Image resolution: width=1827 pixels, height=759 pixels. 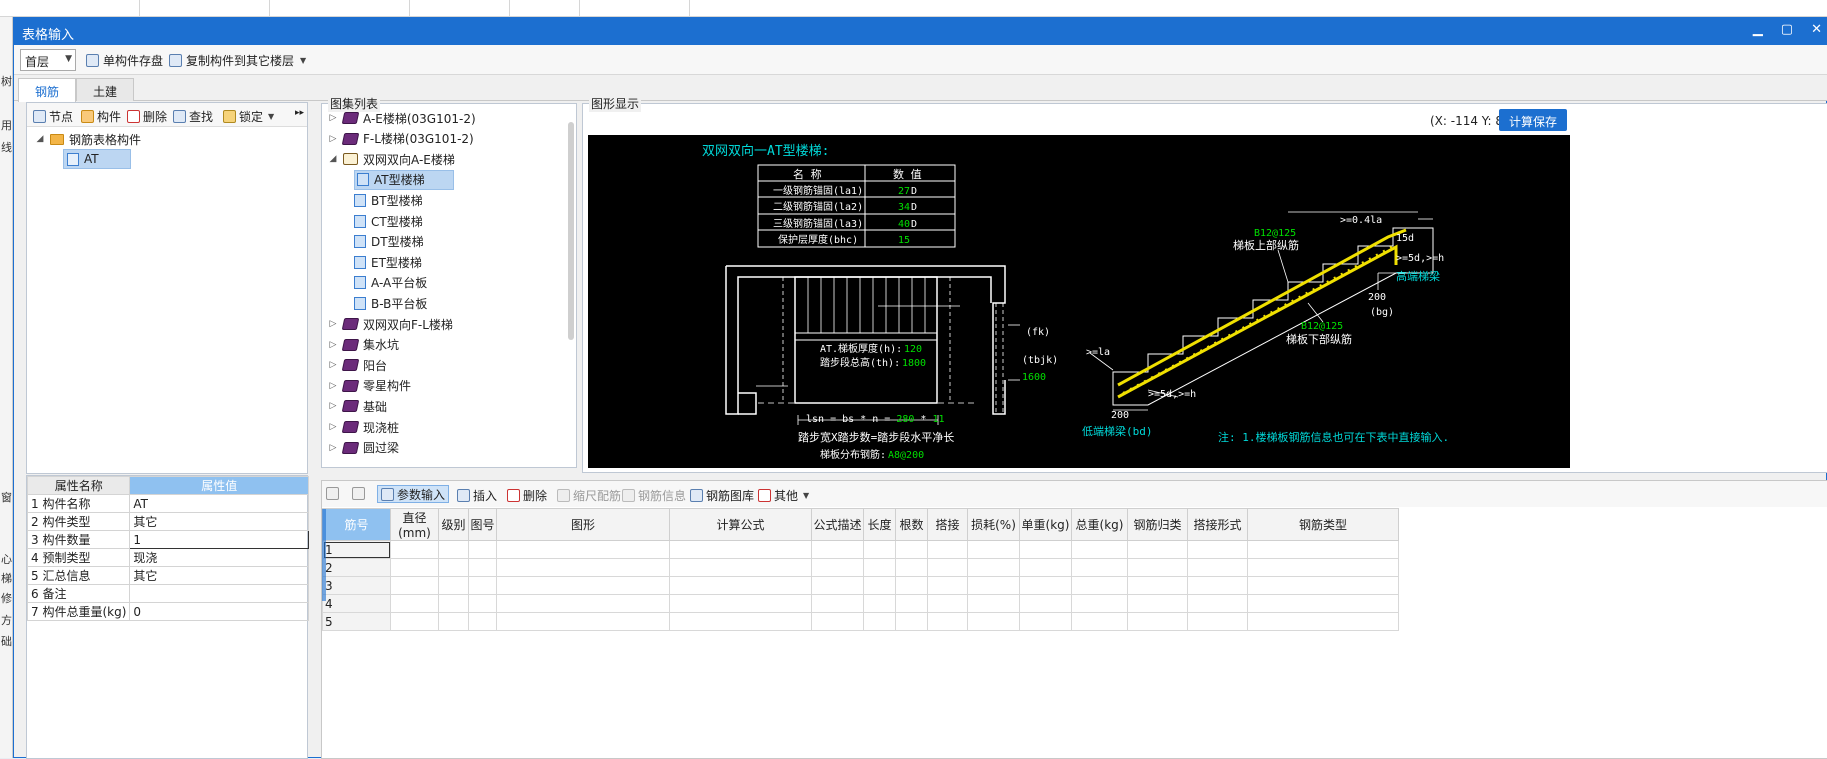 I want to click on copy-to-floor-button: 复制构件到其它楼层 ▼, so click(x=237, y=60).